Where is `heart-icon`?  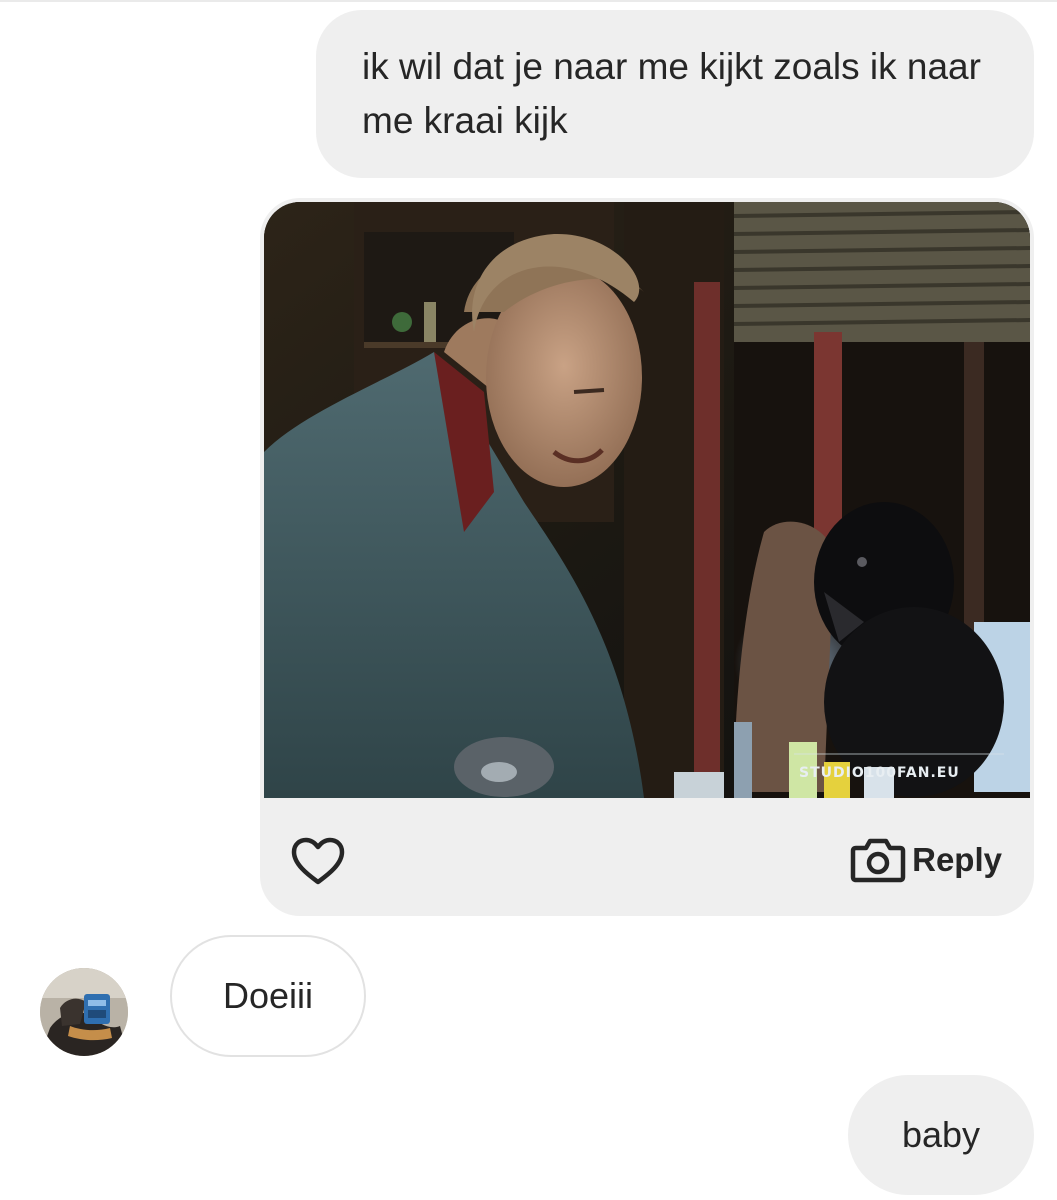 heart-icon is located at coordinates (318, 861).